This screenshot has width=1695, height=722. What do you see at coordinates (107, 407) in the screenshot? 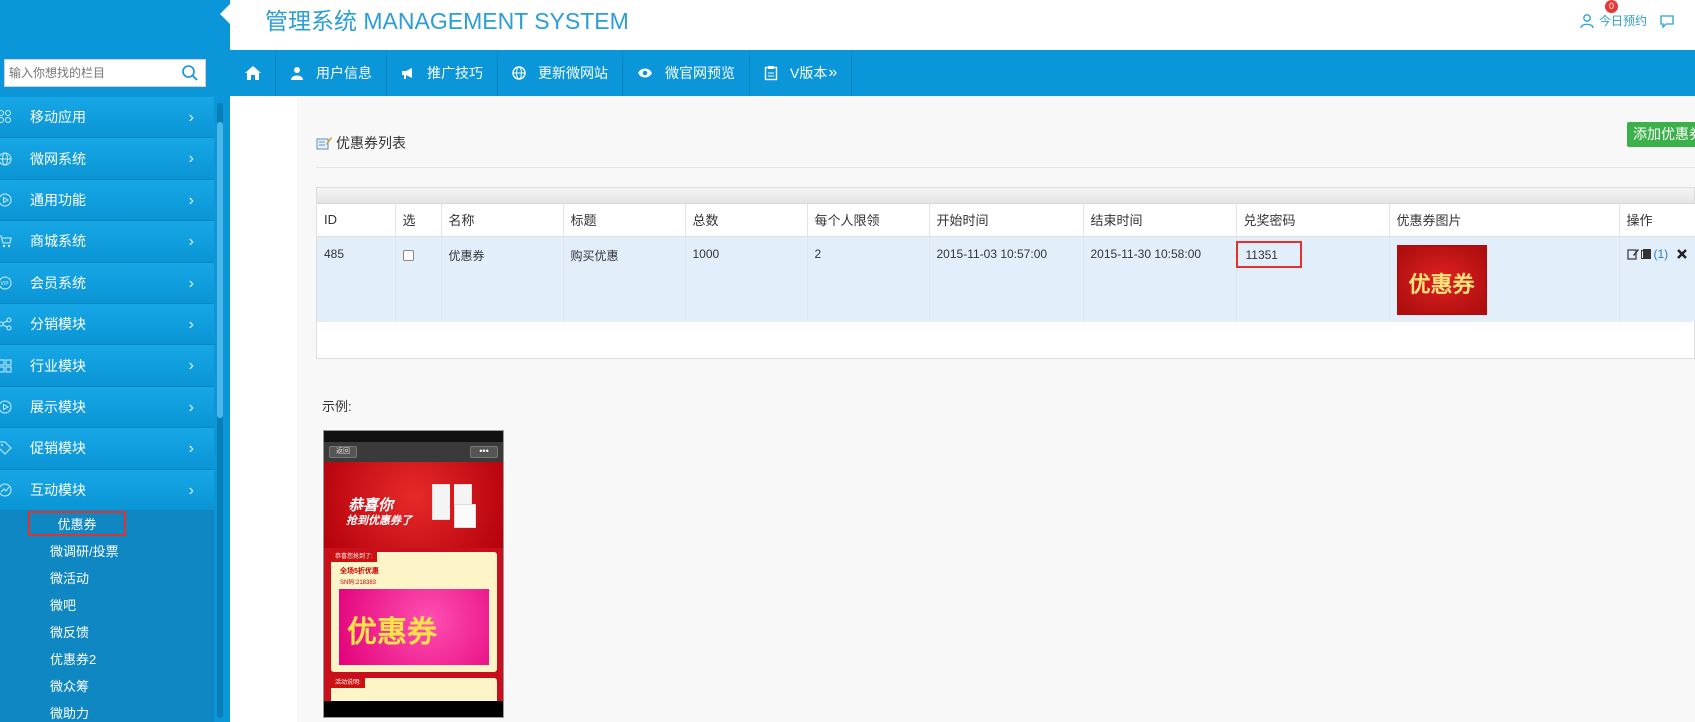
I see `menu-item-display: 展示模块 ›` at bounding box center [107, 407].